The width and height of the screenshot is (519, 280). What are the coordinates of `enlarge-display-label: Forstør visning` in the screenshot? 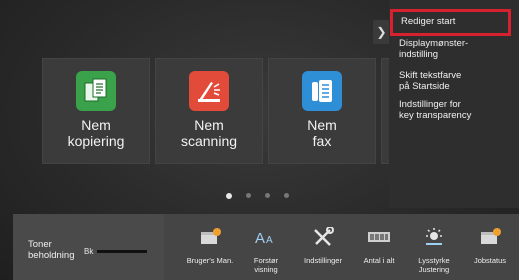 It's located at (266, 265).